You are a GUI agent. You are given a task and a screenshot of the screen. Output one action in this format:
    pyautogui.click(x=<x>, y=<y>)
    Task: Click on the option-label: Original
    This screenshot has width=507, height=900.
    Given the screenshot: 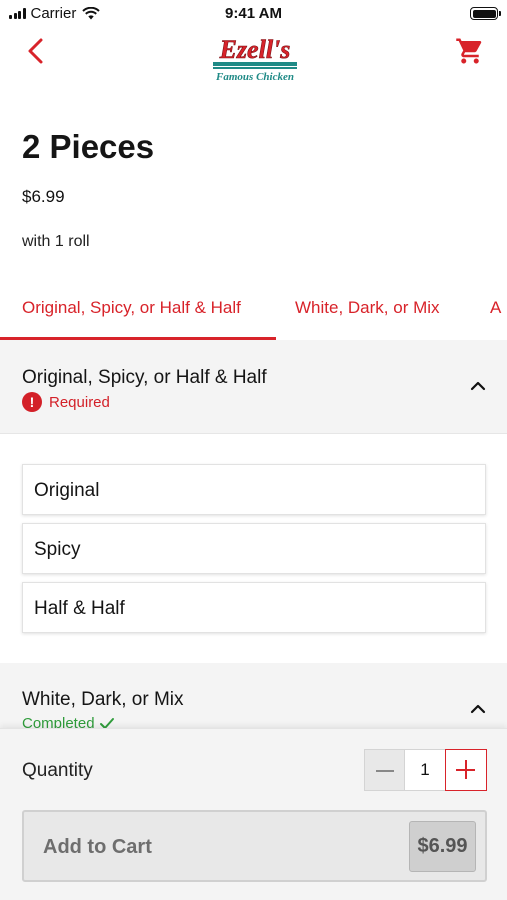 What is the action you would take?
    pyautogui.click(x=67, y=490)
    